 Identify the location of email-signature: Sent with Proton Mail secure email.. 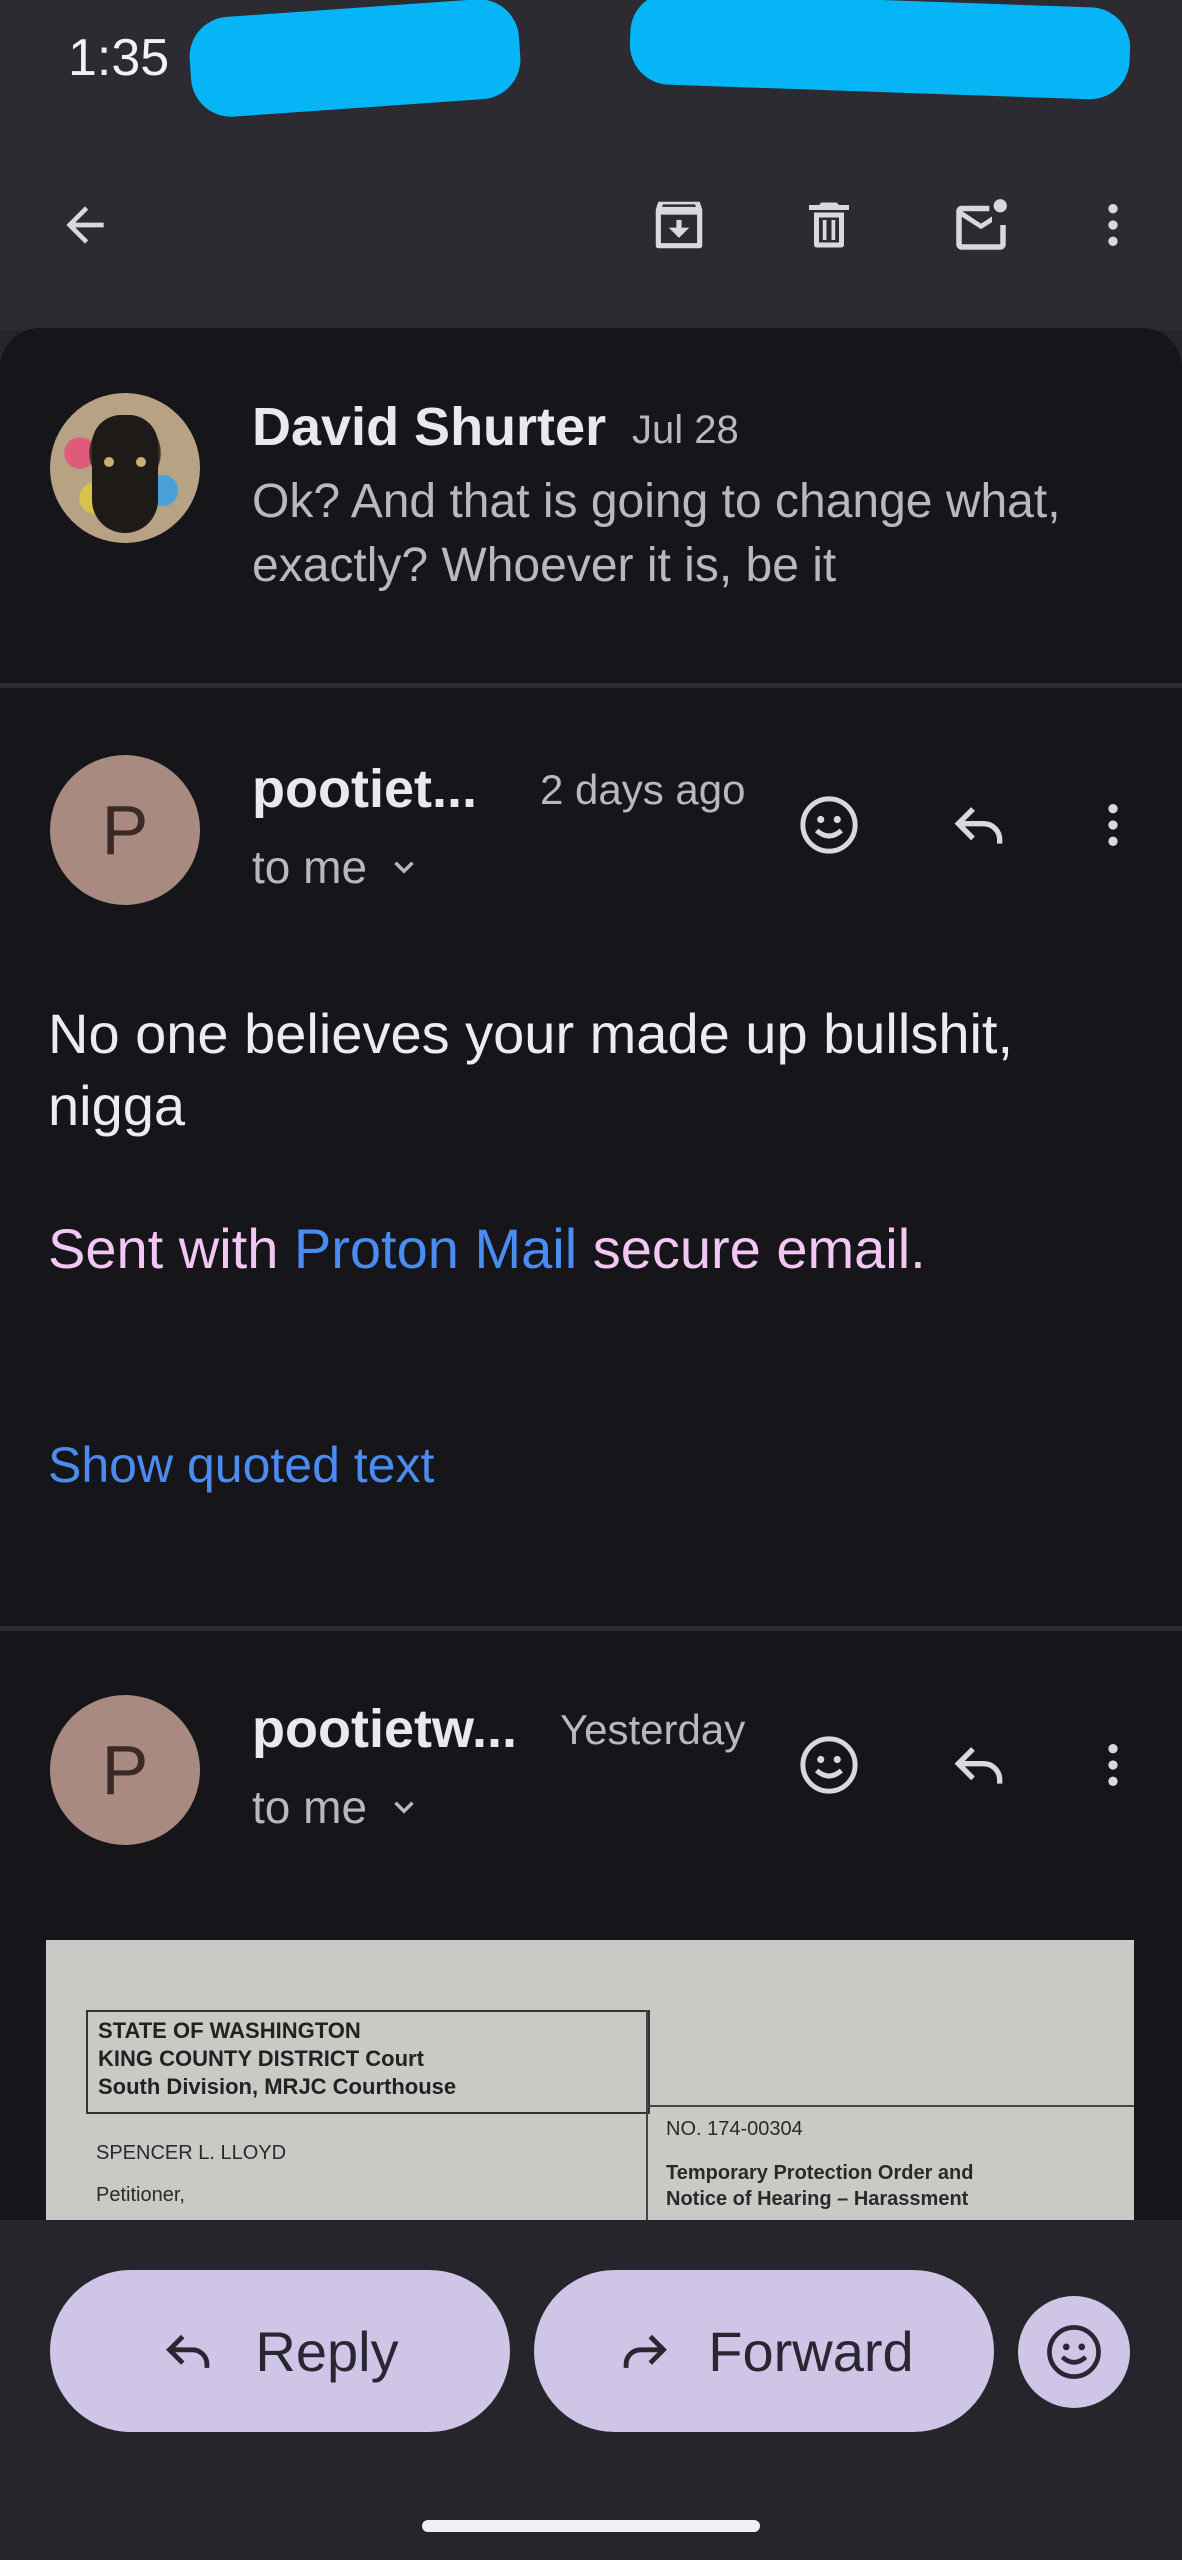
(487, 1248).